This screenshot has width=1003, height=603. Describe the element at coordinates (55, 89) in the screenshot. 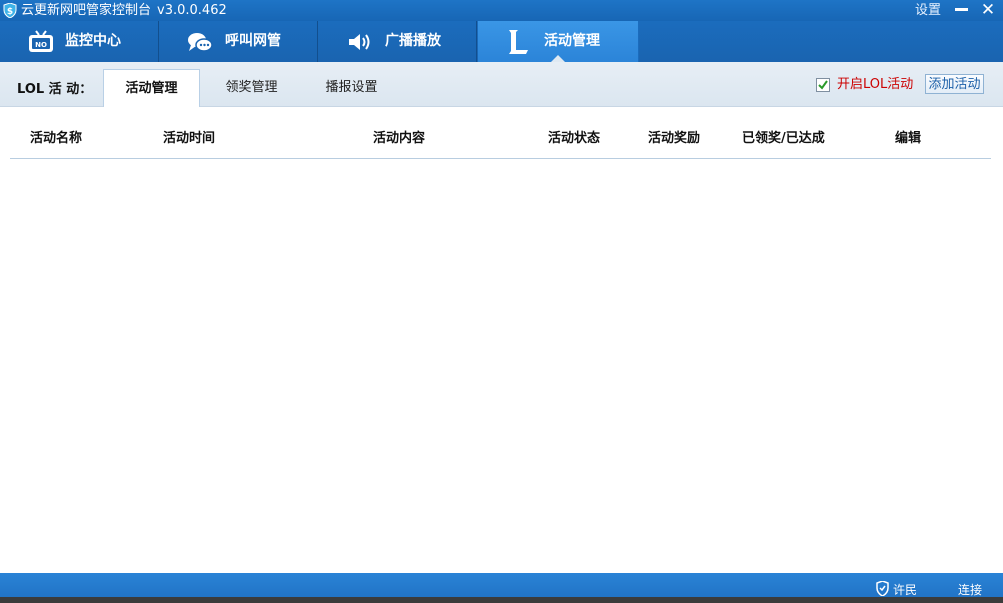

I see `section-prefix-label: LOL 活 动：` at that location.